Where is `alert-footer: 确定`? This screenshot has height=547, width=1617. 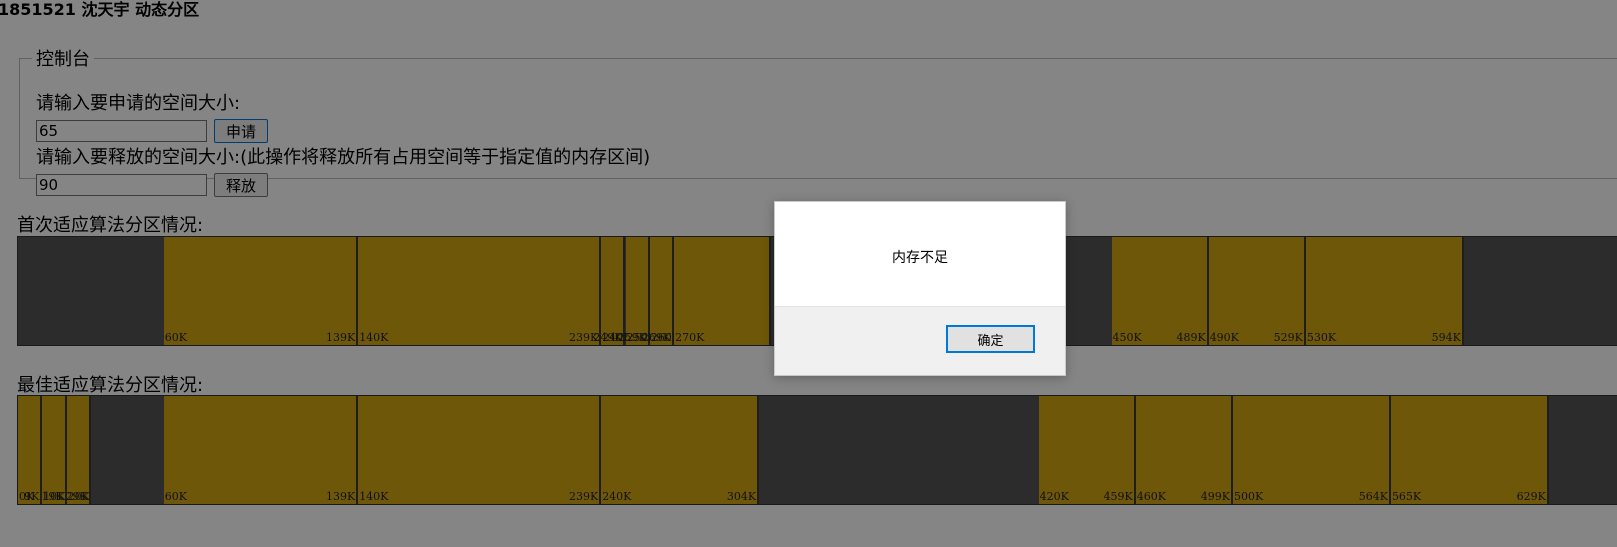
alert-footer: 确定 is located at coordinates (920, 340).